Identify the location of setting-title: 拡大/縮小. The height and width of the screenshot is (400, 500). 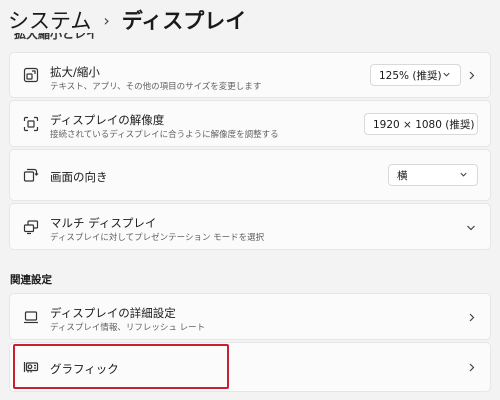
(75, 72).